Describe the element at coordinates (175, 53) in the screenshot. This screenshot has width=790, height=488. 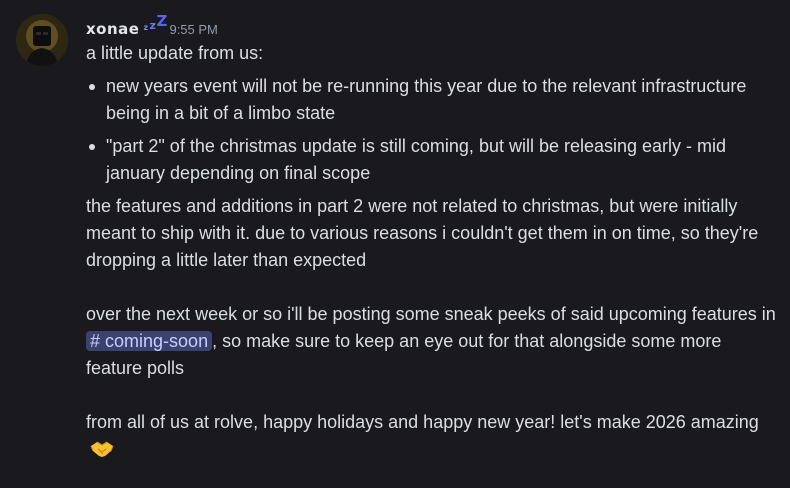
I see `intro-text: a little update from us:` at that location.